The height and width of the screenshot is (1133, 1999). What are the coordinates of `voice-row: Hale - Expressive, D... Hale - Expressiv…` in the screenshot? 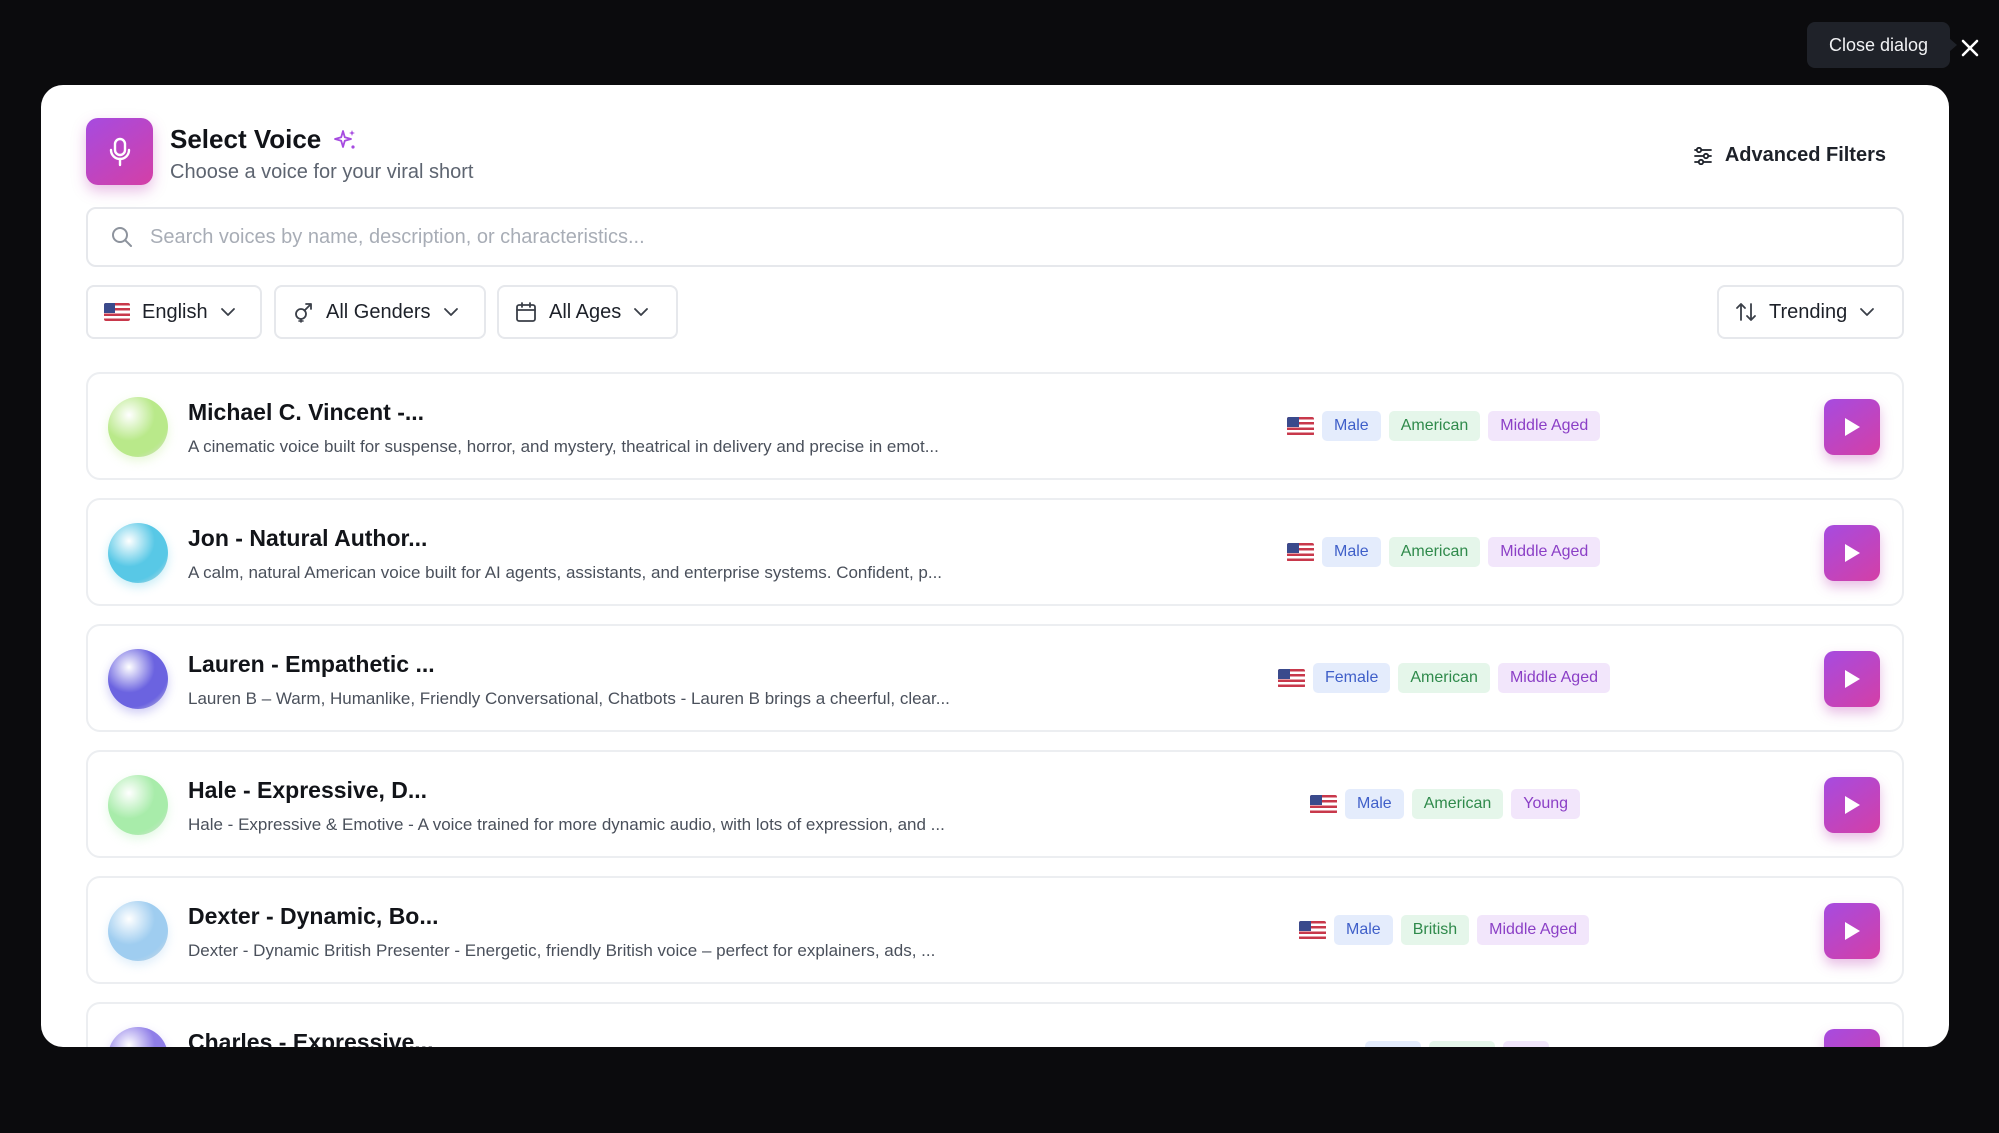 It's located at (995, 804).